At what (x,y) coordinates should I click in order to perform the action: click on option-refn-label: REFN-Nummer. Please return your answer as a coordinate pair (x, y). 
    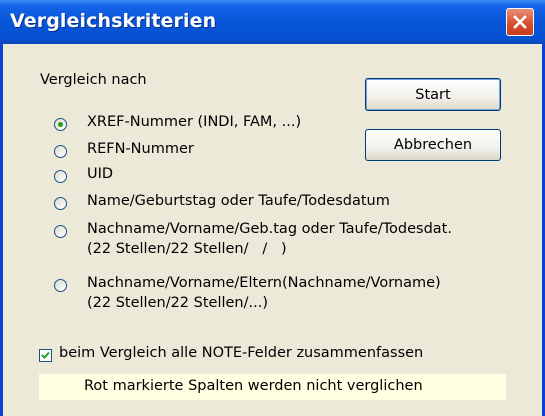
    Looking at the image, I should click on (140, 149).